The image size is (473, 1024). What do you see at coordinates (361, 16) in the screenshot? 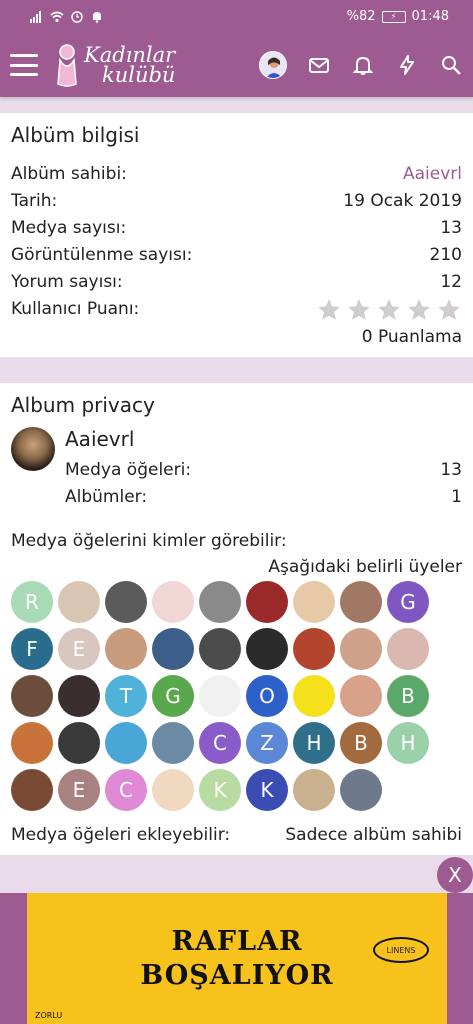
I see `battery-percent: %82` at bounding box center [361, 16].